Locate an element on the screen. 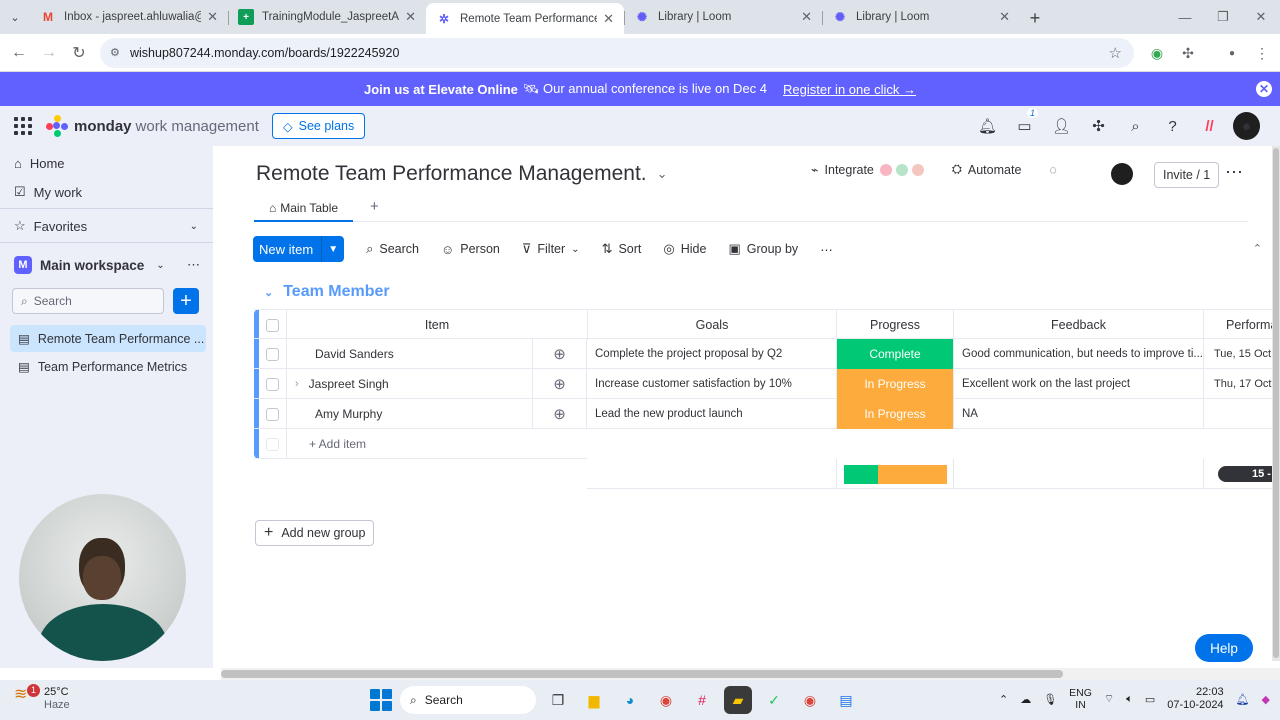 The image size is (1280, 720). search-button: ⌕ Search is located at coordinates (392, 249).